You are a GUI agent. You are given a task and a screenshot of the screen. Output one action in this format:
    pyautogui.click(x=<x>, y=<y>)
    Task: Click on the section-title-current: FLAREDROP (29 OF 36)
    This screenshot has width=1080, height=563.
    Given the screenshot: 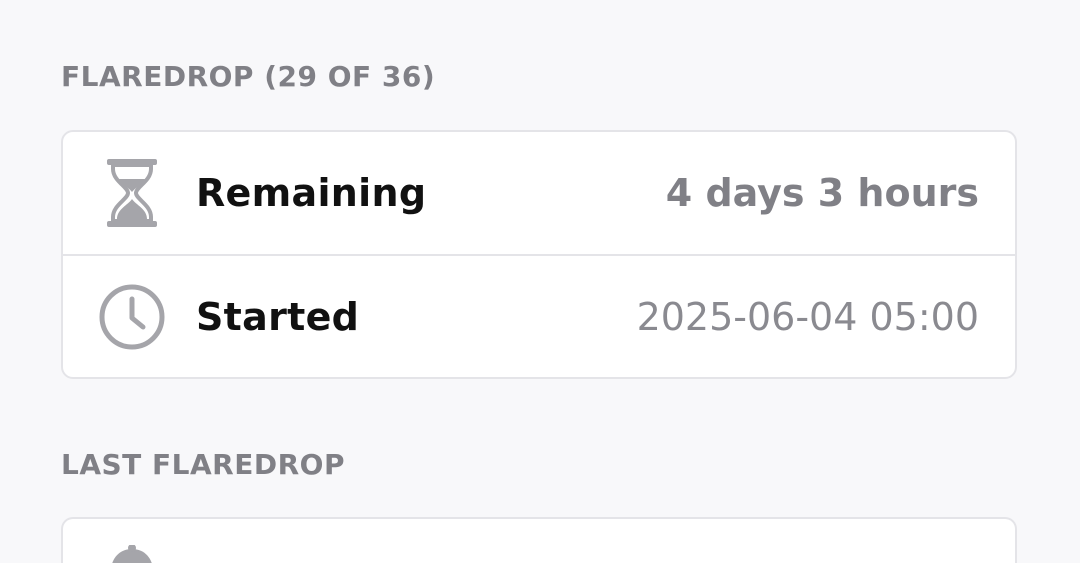 What is the action you would take?
    pyautogui.click(x=248, y=76)
    